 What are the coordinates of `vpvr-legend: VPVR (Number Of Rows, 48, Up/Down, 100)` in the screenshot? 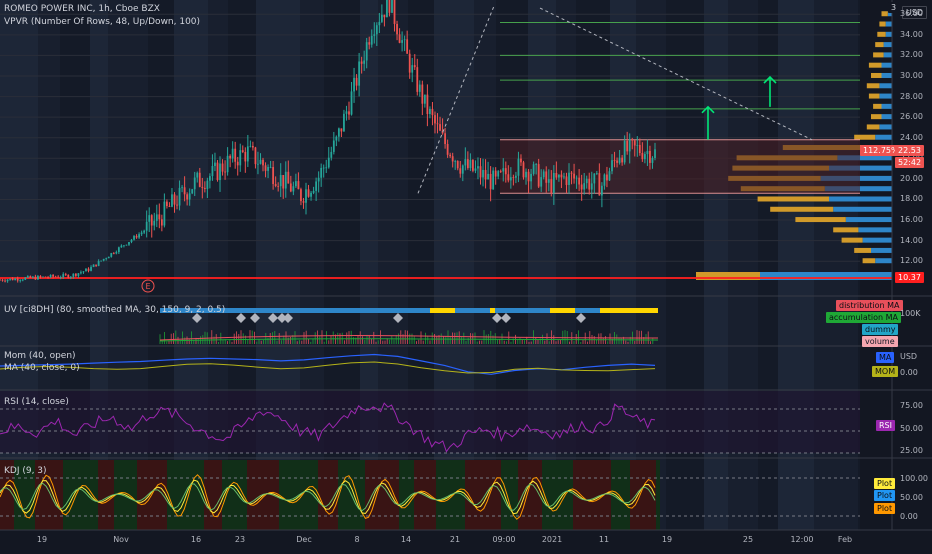 It's located at (102, 22).